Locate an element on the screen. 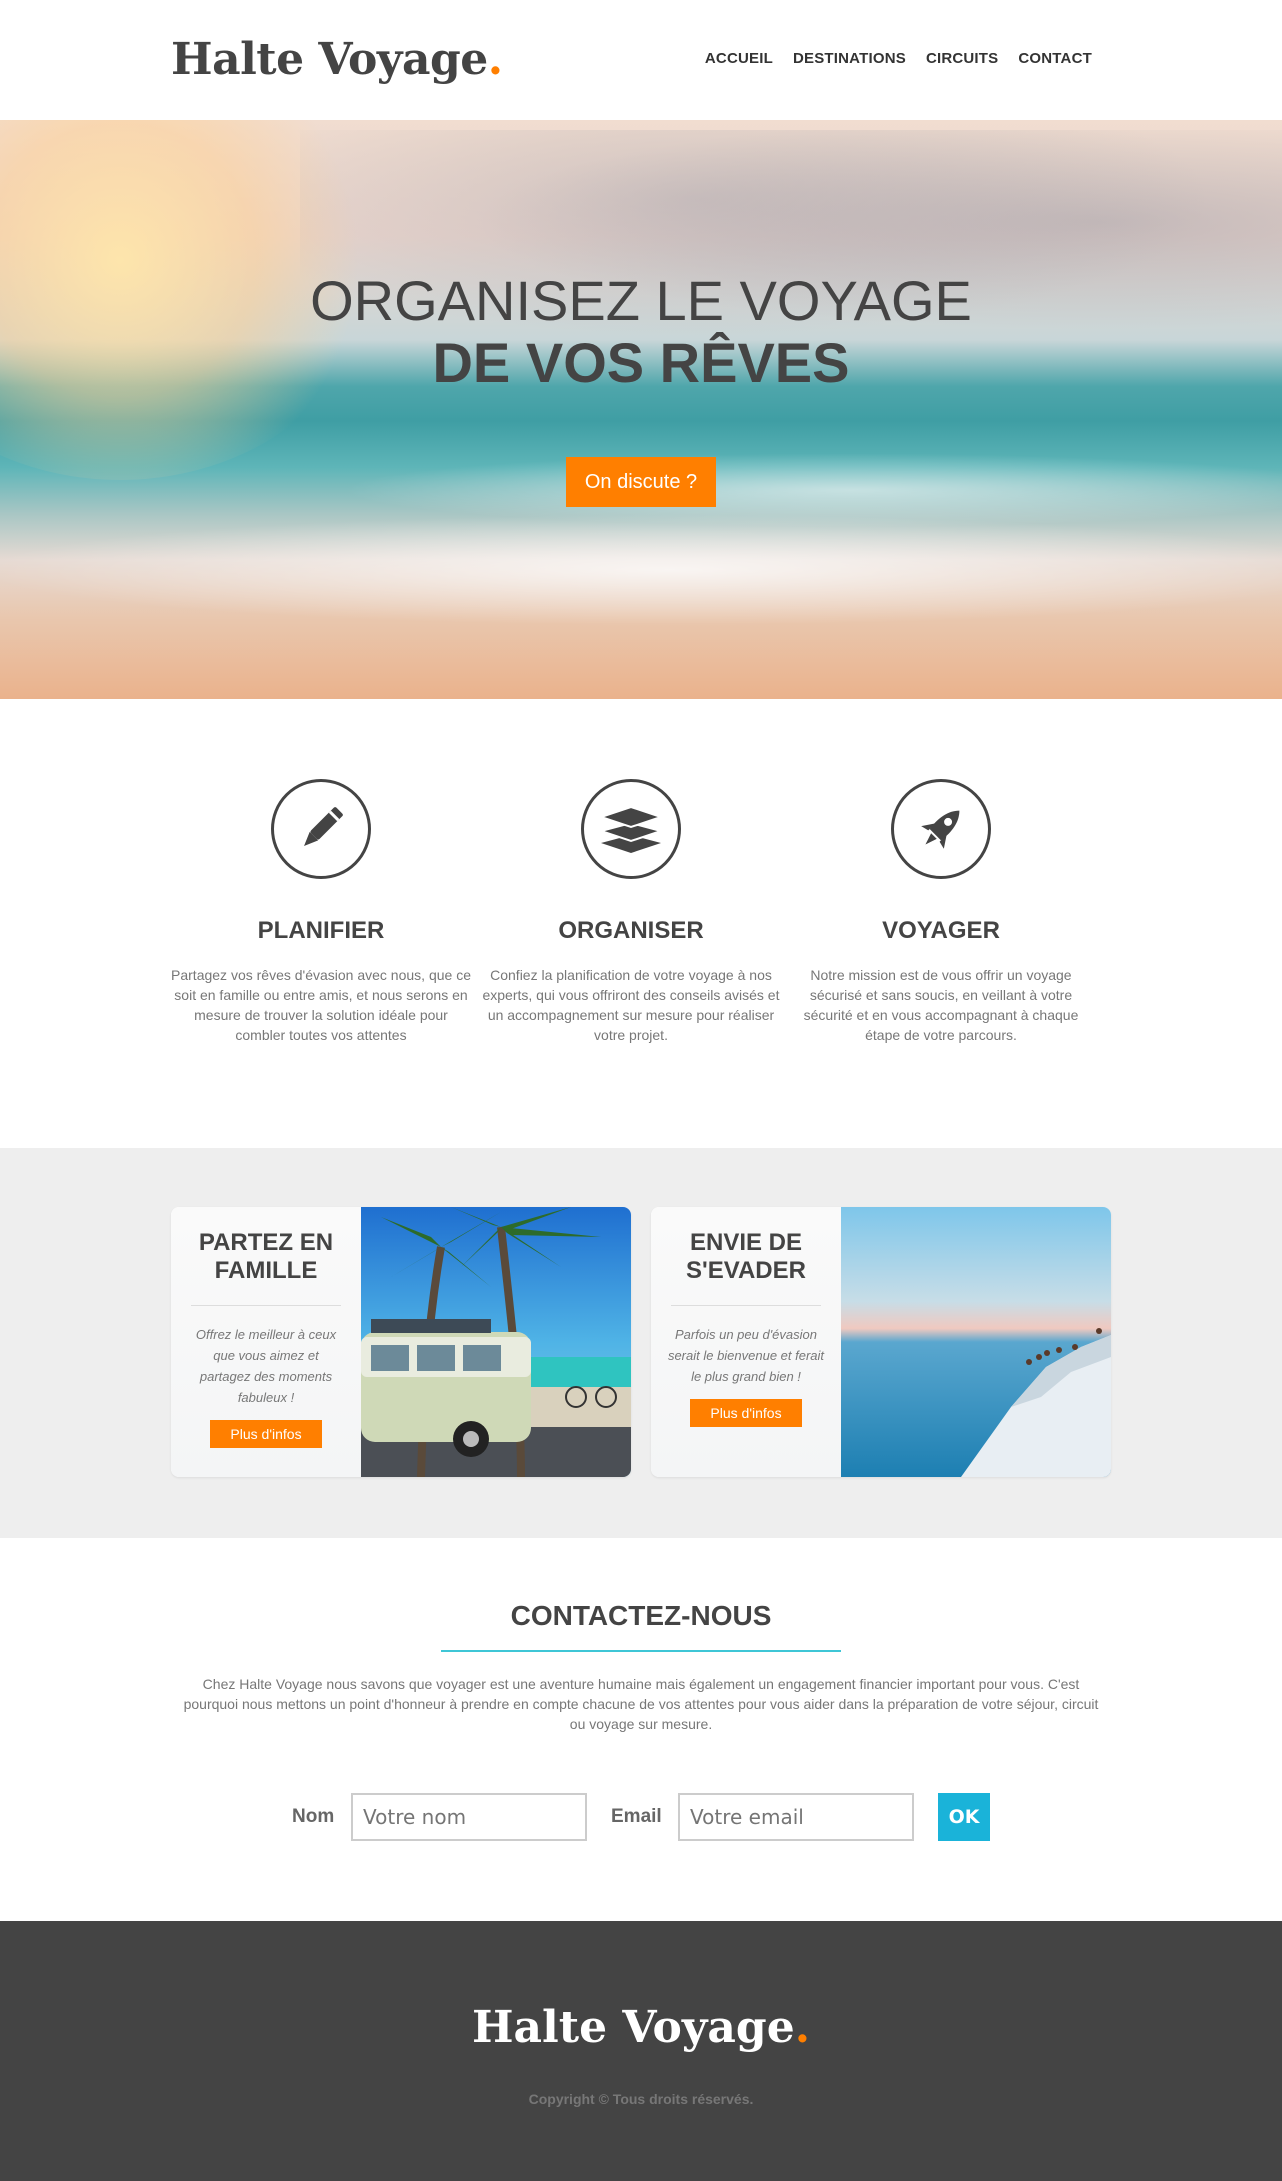 This screenshot has height=2181, width=1282. card-title: ENVIE DE S'EVADER is located at coordinates (746, 1257).